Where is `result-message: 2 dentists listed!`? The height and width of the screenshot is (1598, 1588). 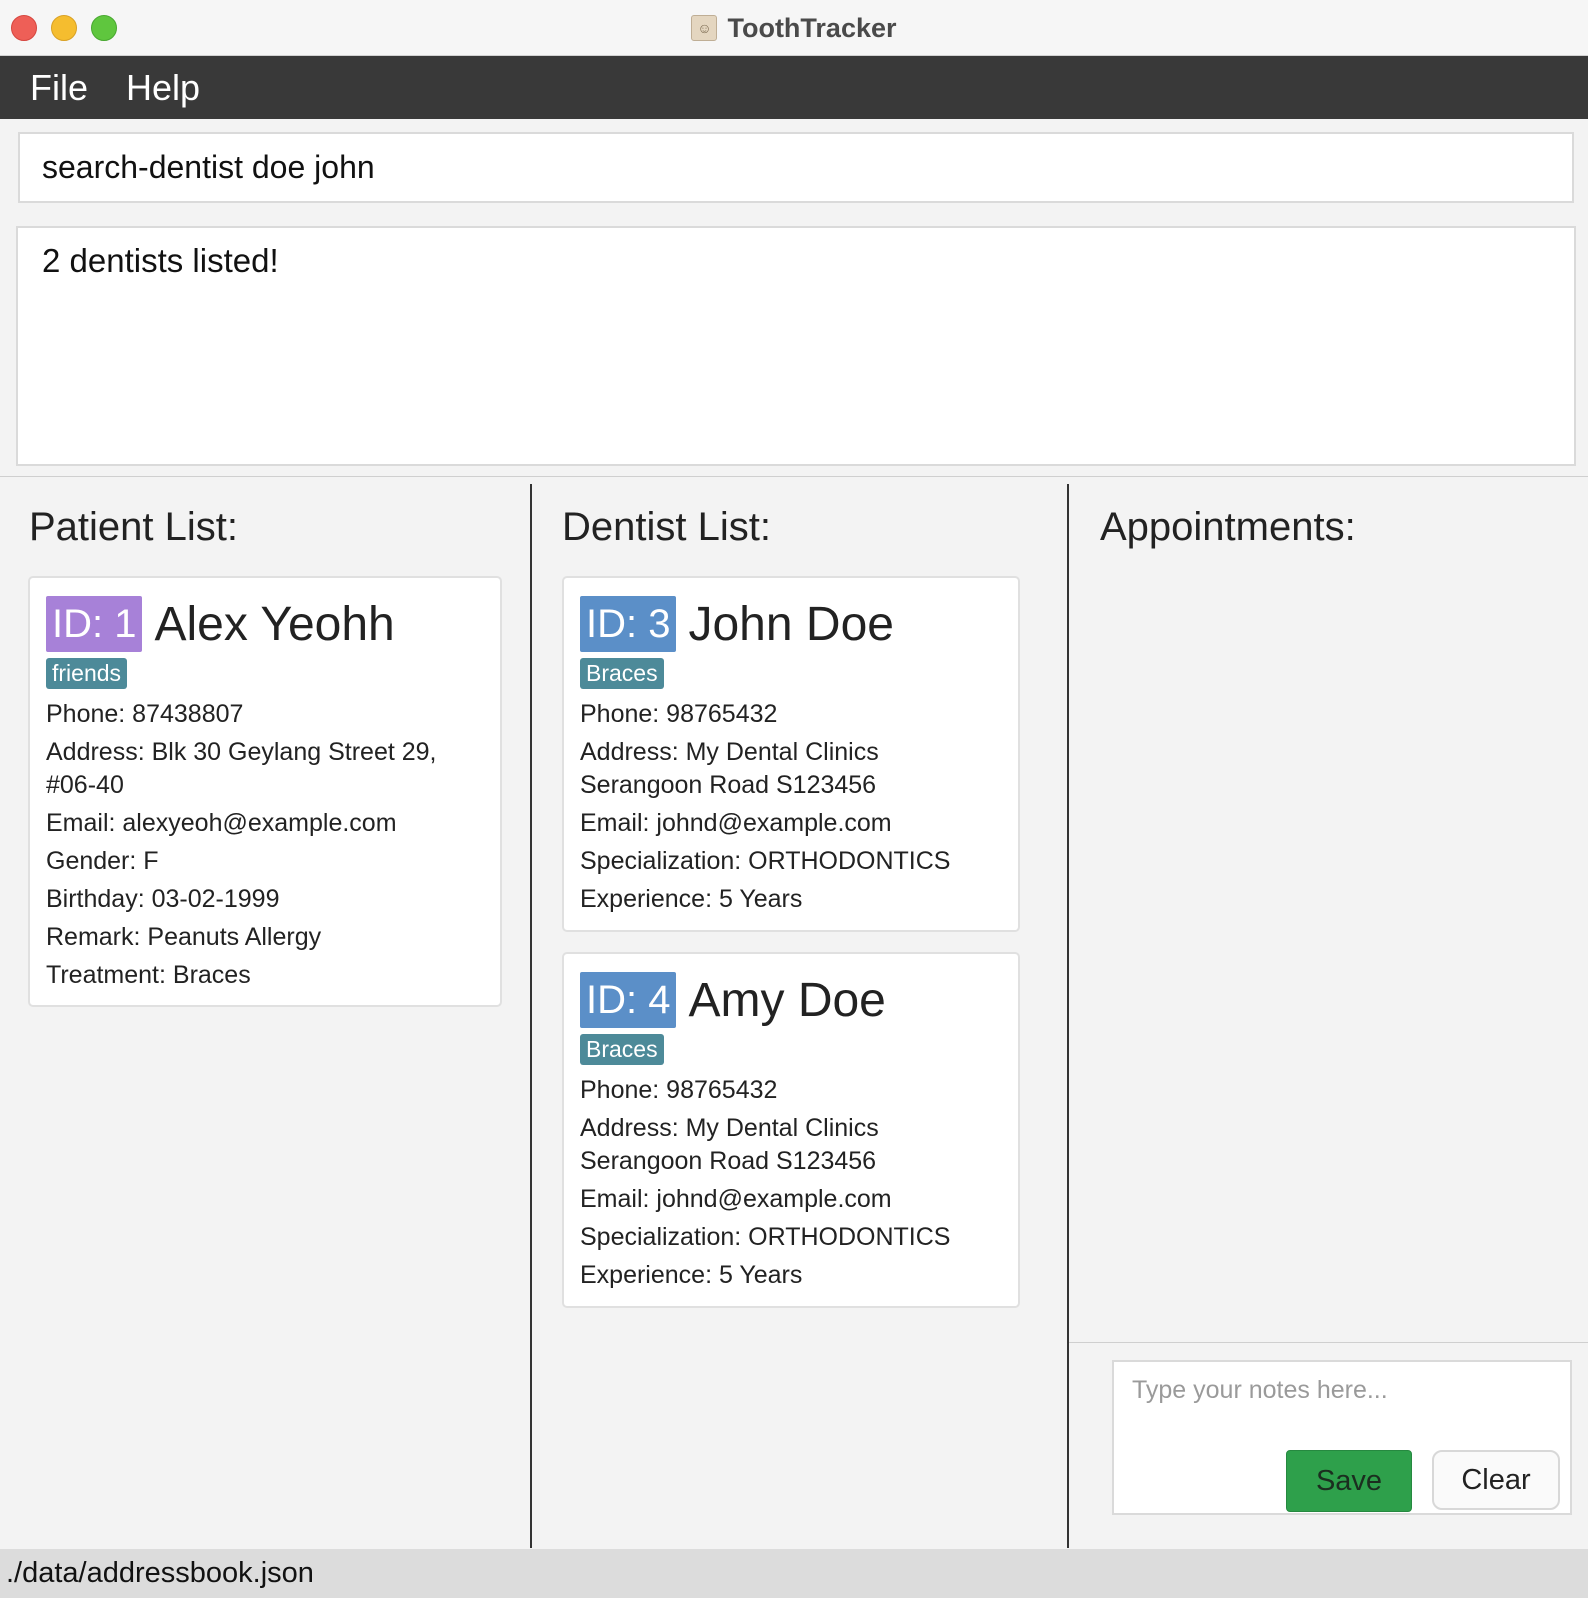
result-message: 2 dentists listed! is located at coordinates (160, 260).